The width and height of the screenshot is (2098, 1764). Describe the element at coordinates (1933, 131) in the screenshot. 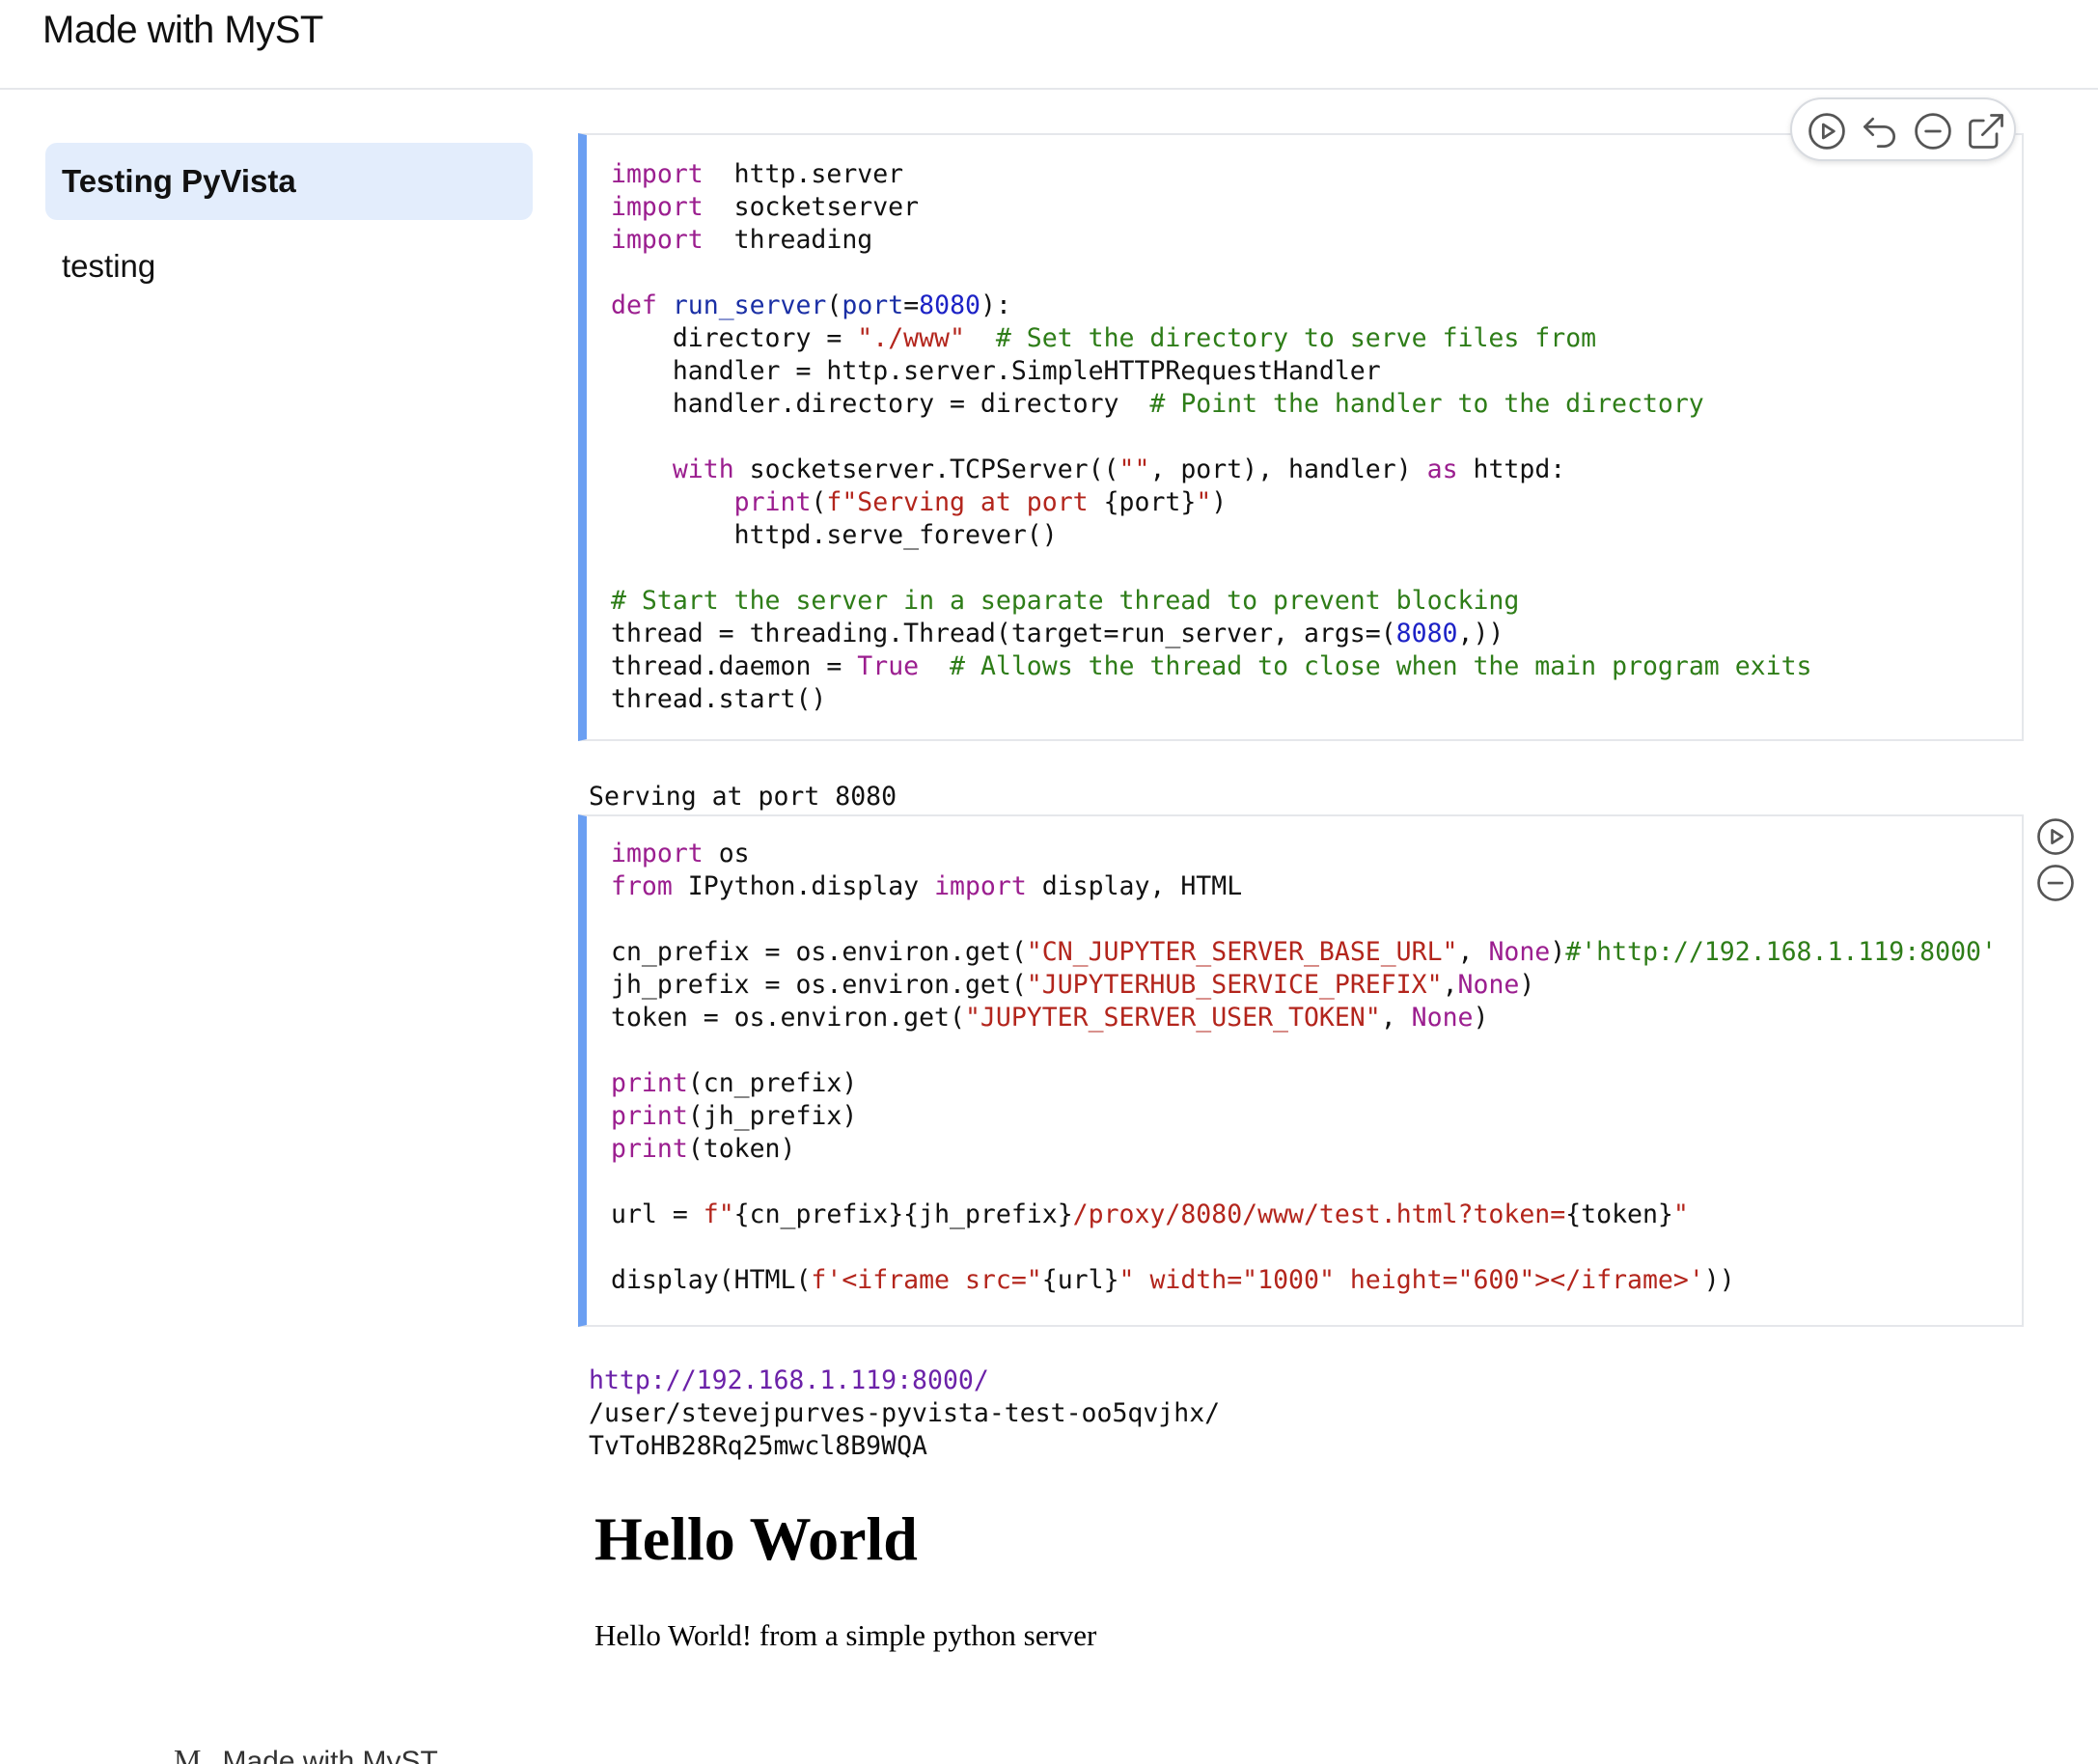

I see `clear-output-button` at that location.